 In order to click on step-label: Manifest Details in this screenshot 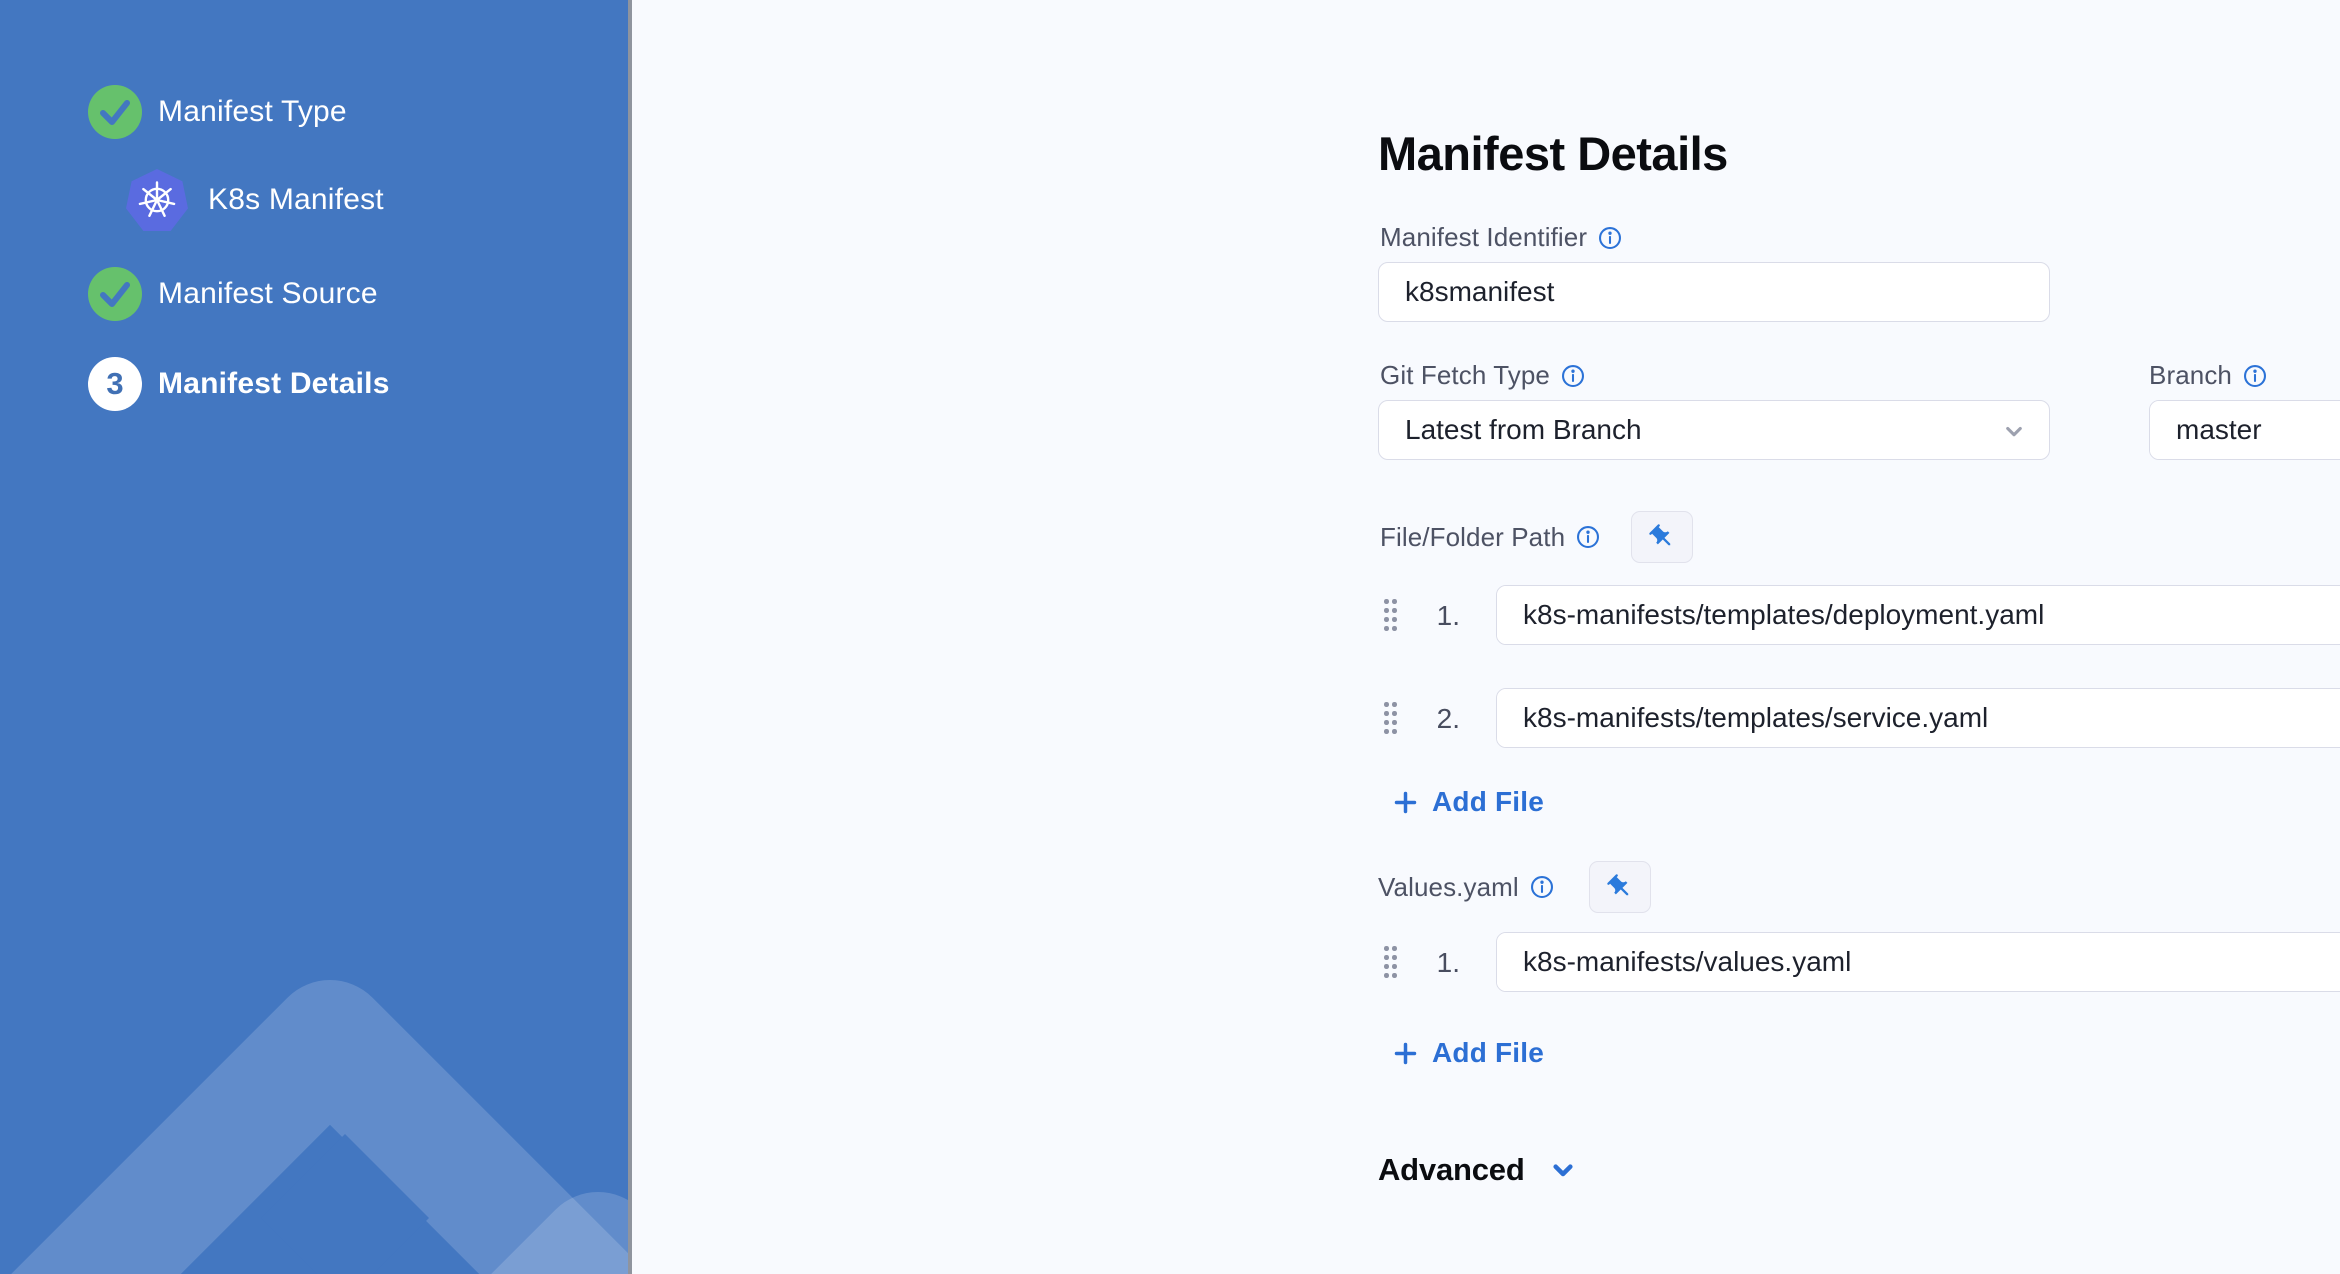, I will do `click(274, 383)`.